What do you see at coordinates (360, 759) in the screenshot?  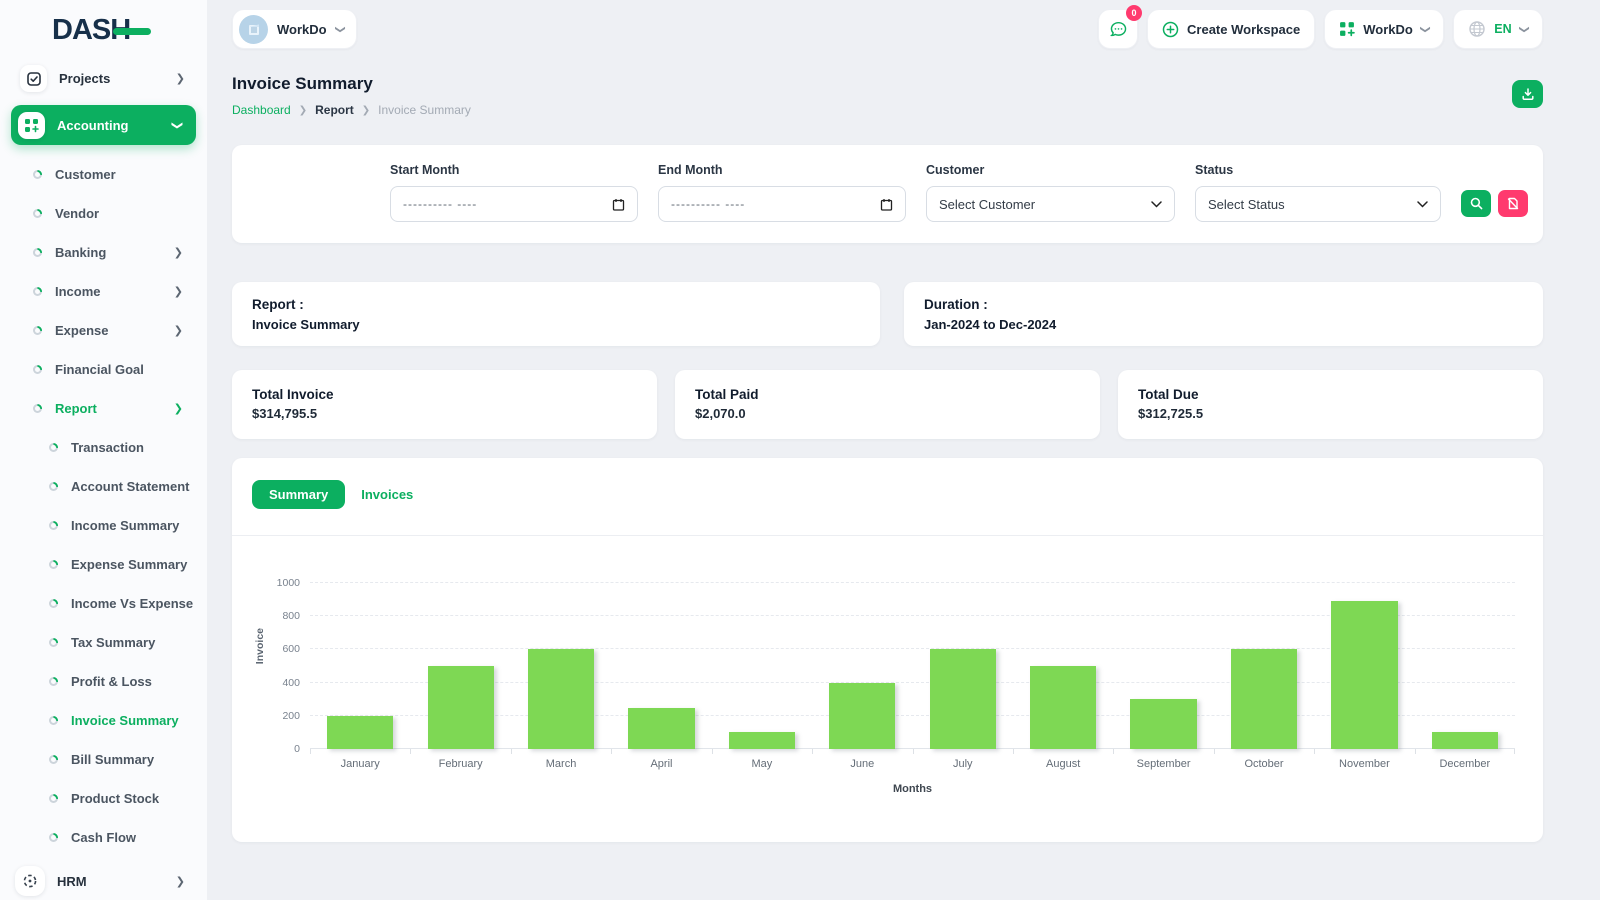 I see `x-label-january: January` at bounding box center [360, 759].